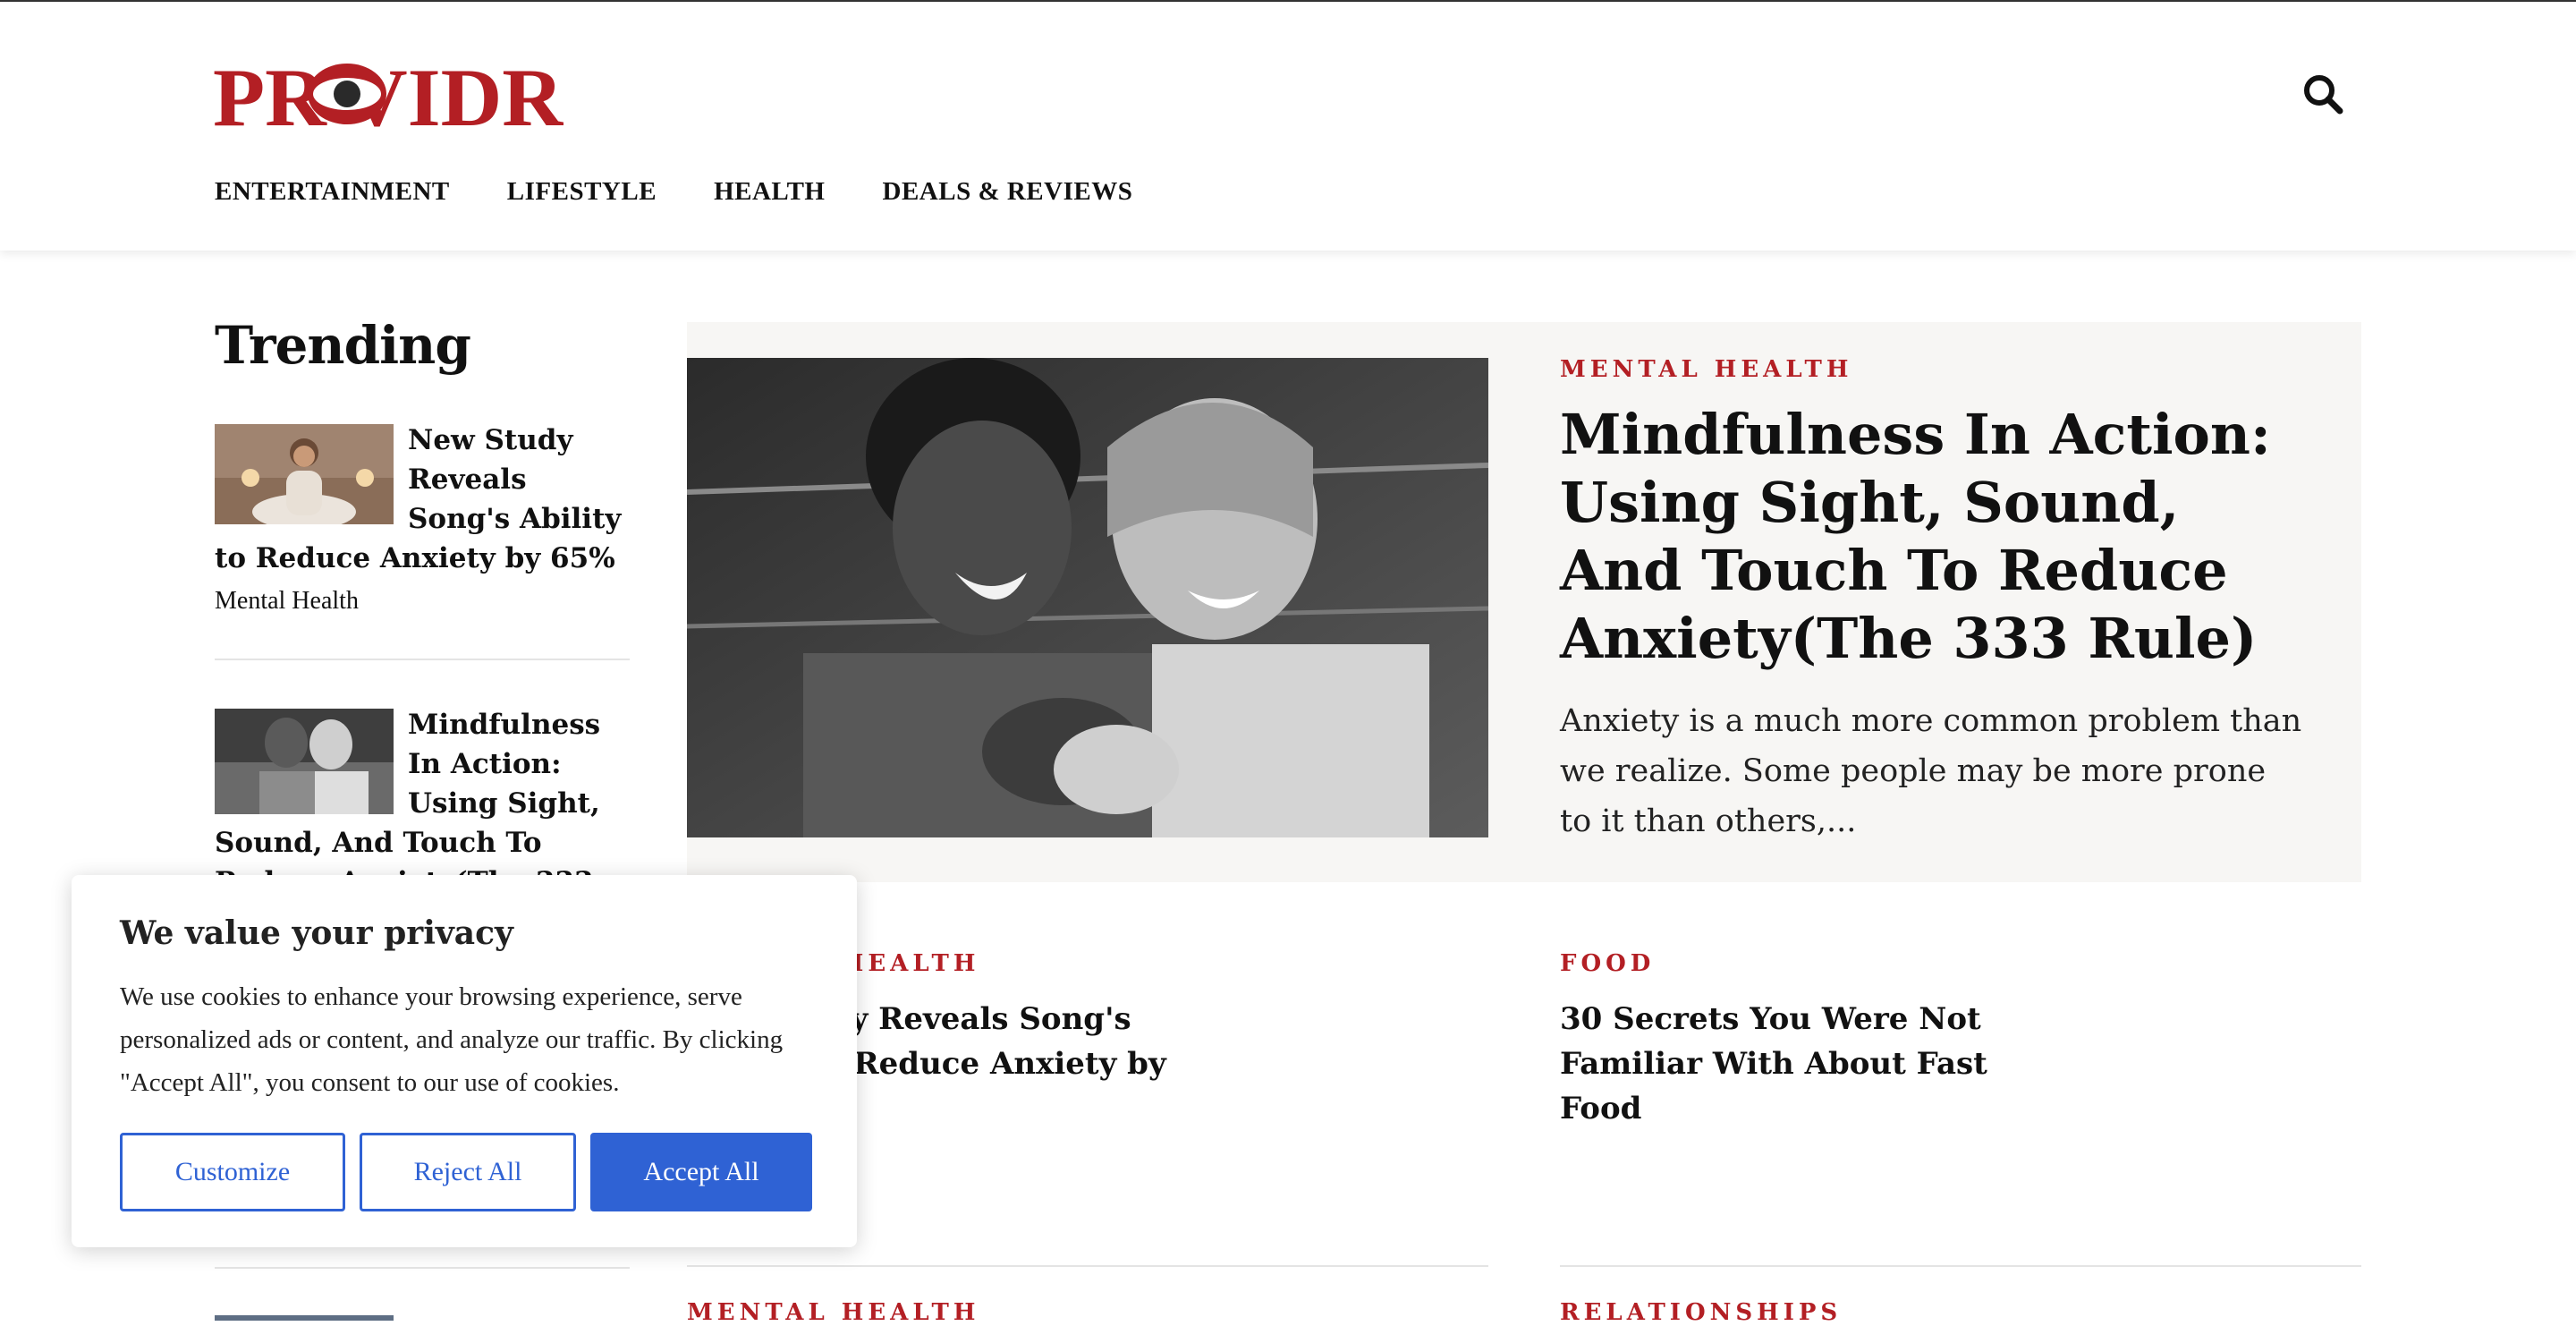 The width and height of the screenshot is (2576, 1326). What do you see at coordinates (232, 1172) in the screenshot?
I see `customize-button: Customize` at bounding box center [232, 1172].